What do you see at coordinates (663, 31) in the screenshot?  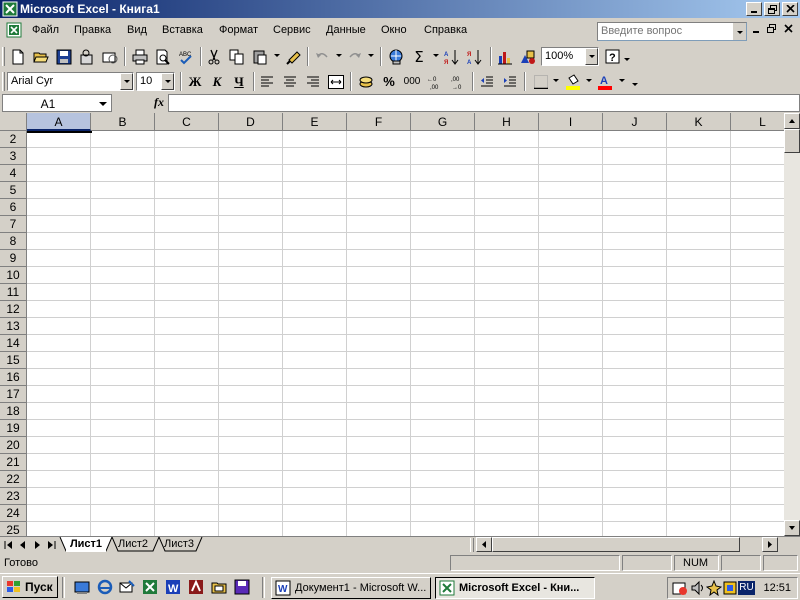 I see `ask-question-input` at bounding box center [663, 31].